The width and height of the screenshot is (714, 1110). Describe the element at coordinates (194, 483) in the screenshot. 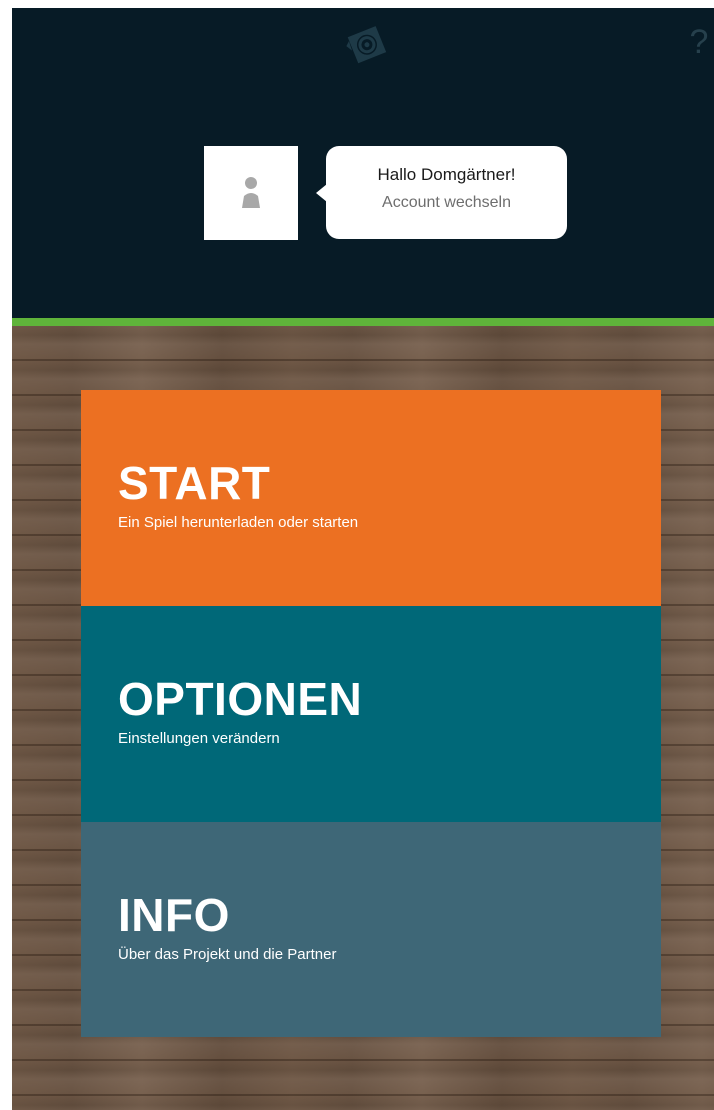

I see `start-title: START` at that location.